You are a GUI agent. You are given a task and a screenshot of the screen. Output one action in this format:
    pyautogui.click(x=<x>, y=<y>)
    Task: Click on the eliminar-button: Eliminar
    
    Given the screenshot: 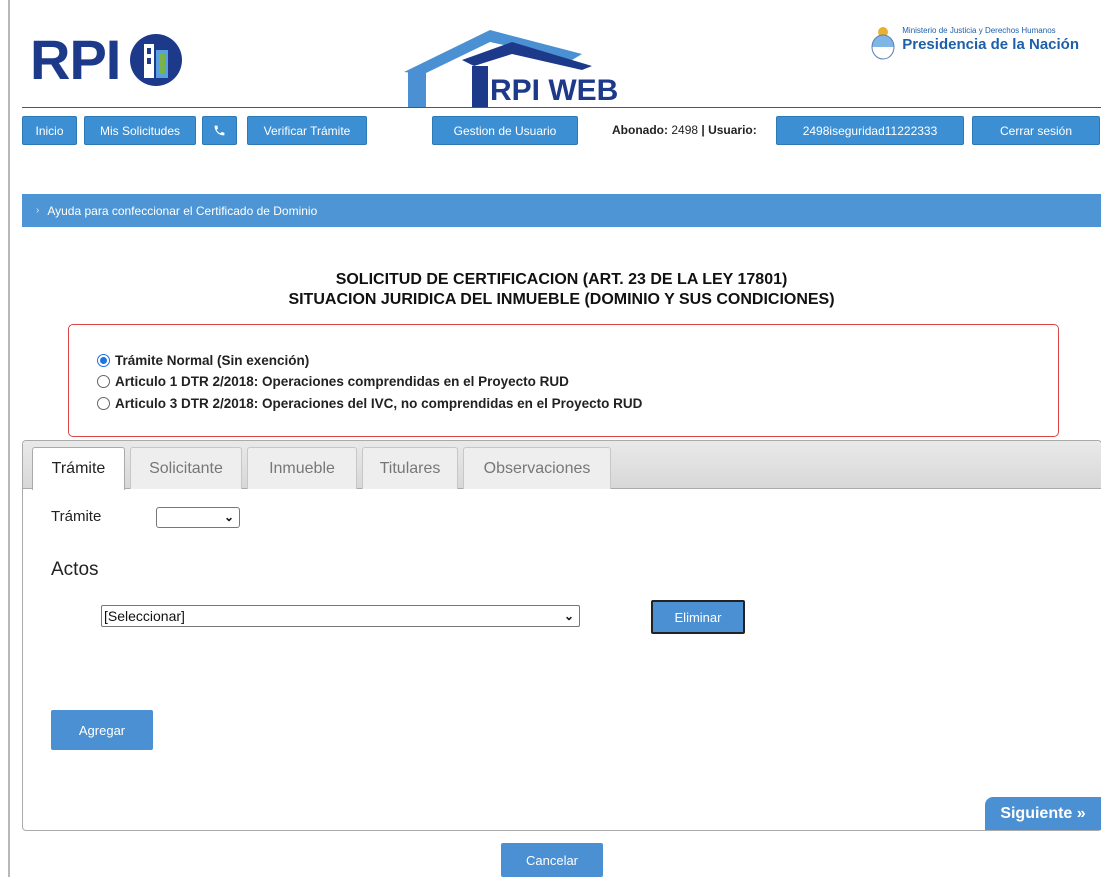 What is the action you would take?
    pyautogui.click(x=698, y=617)
    